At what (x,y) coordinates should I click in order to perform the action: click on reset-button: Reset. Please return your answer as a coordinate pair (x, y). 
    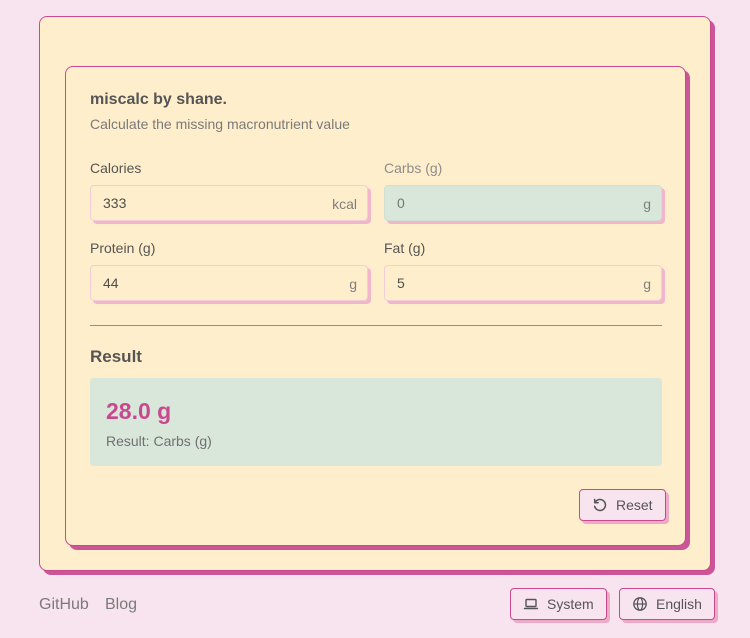
    Looking at the image, I should click on (622, 505).